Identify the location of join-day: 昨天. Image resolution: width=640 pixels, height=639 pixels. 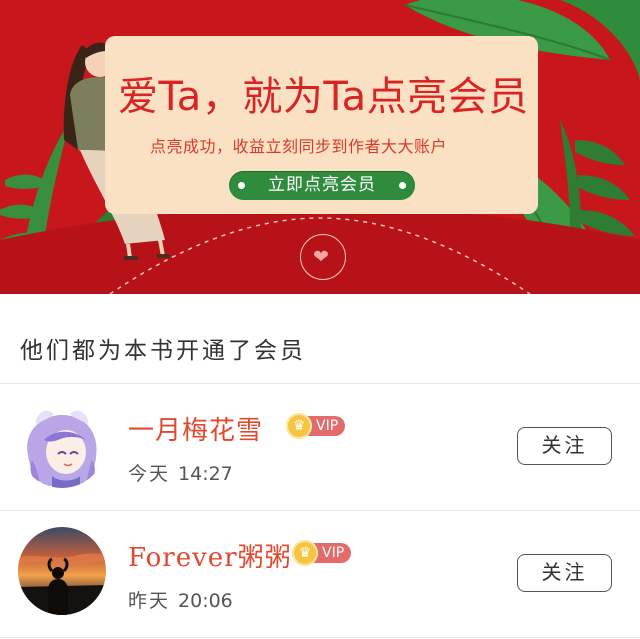
(149, 601).